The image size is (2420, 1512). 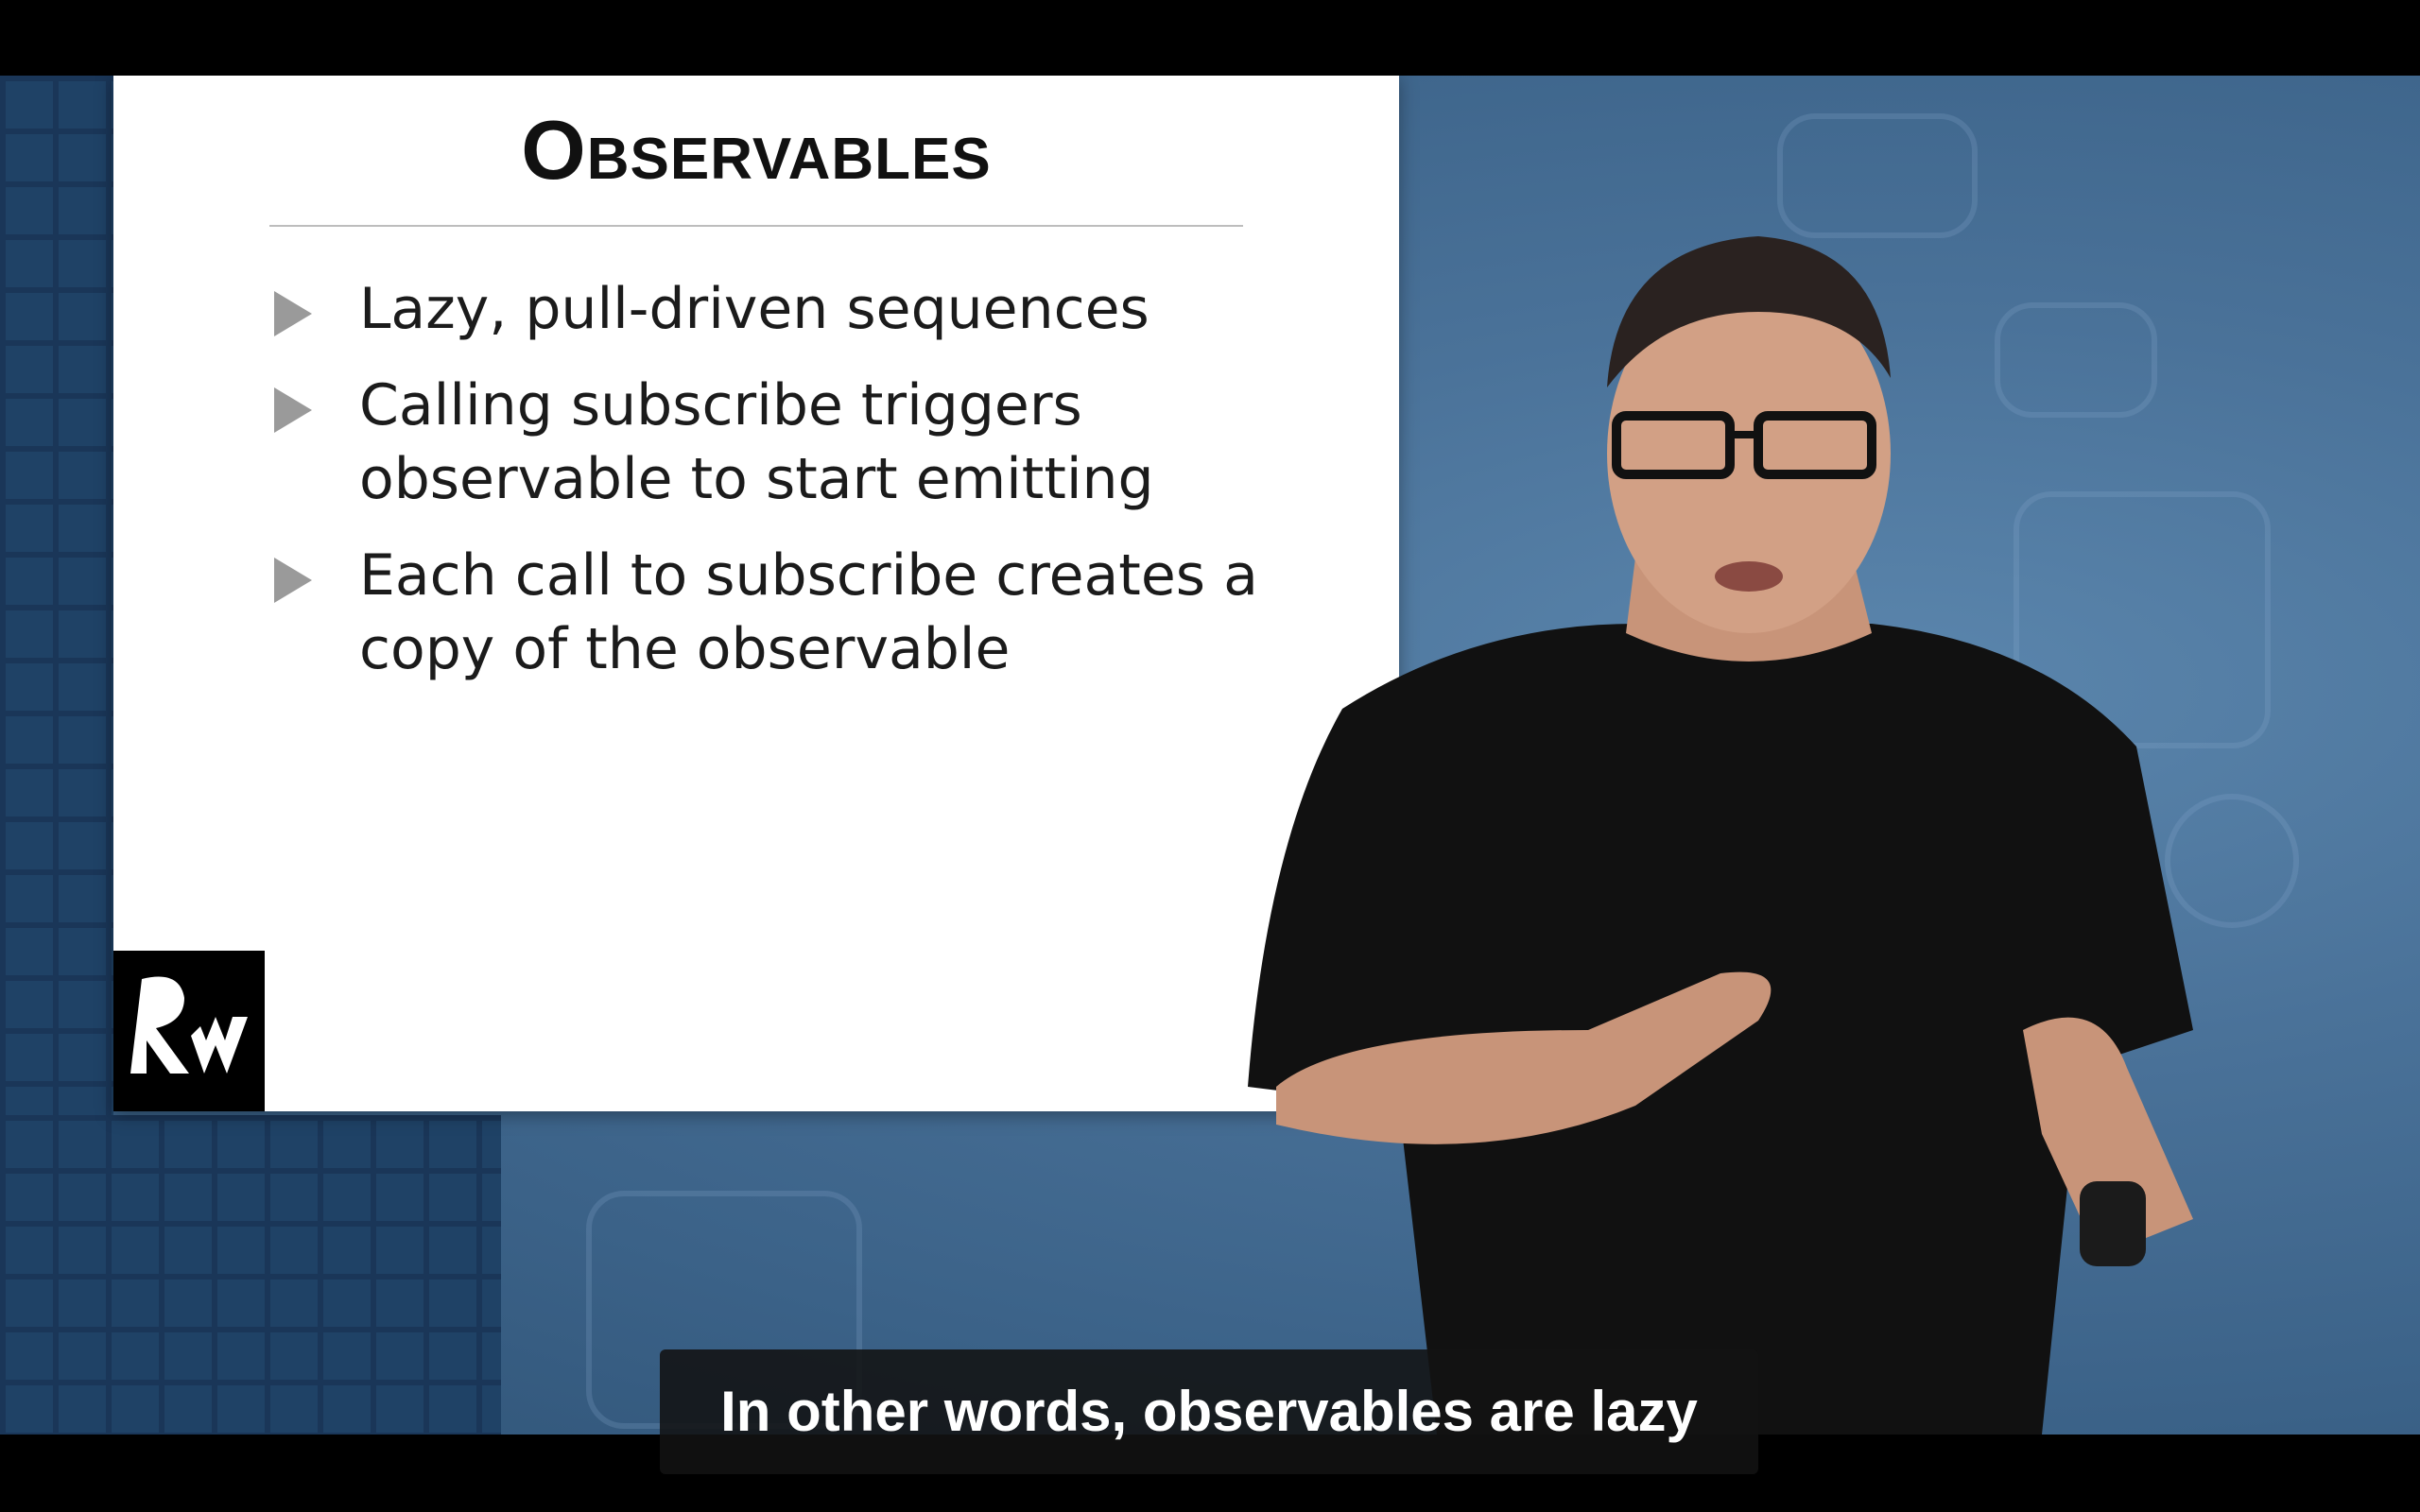 What do you see at coordinates (756, 479) in the screenshot?
I see `bullet-line: observable to start emitting` at bounding box center [756, 479].